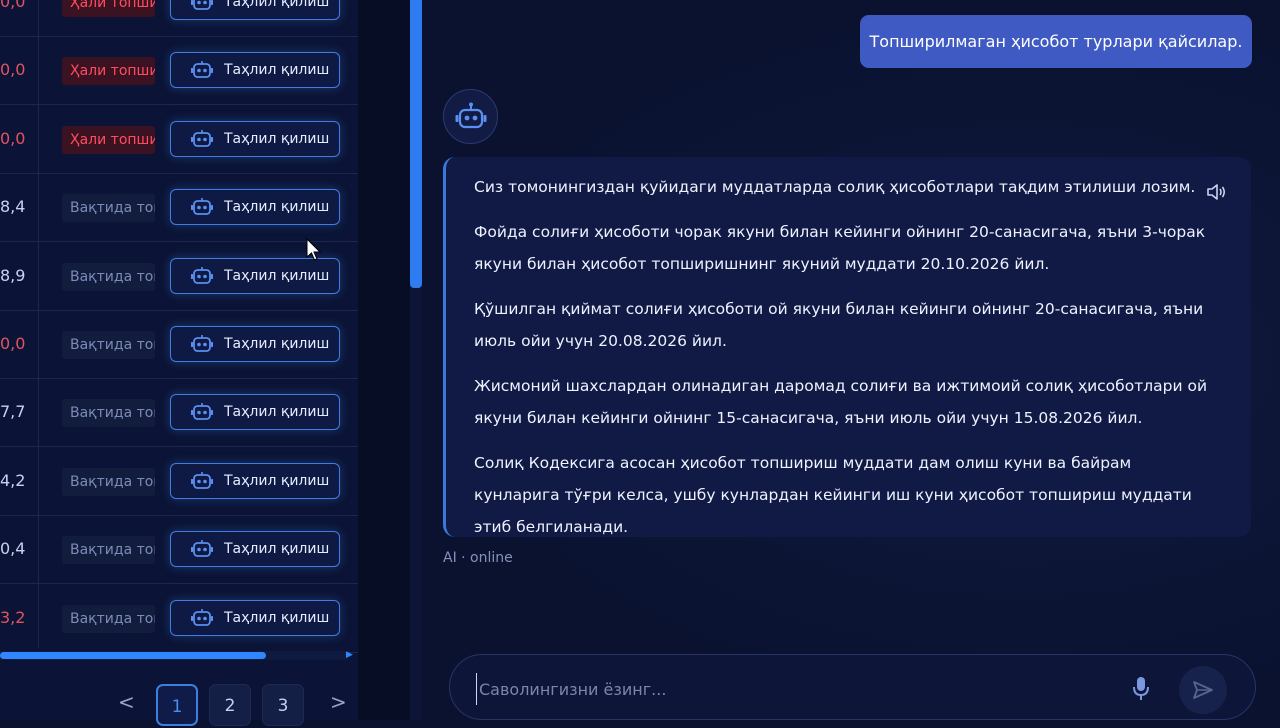 The image size is (1280, 728). What do you see at coordinates (351, 655) in the screenshot?
I see `scroll-right-arrow-icon: ▶` at bounding box center [351, 655].